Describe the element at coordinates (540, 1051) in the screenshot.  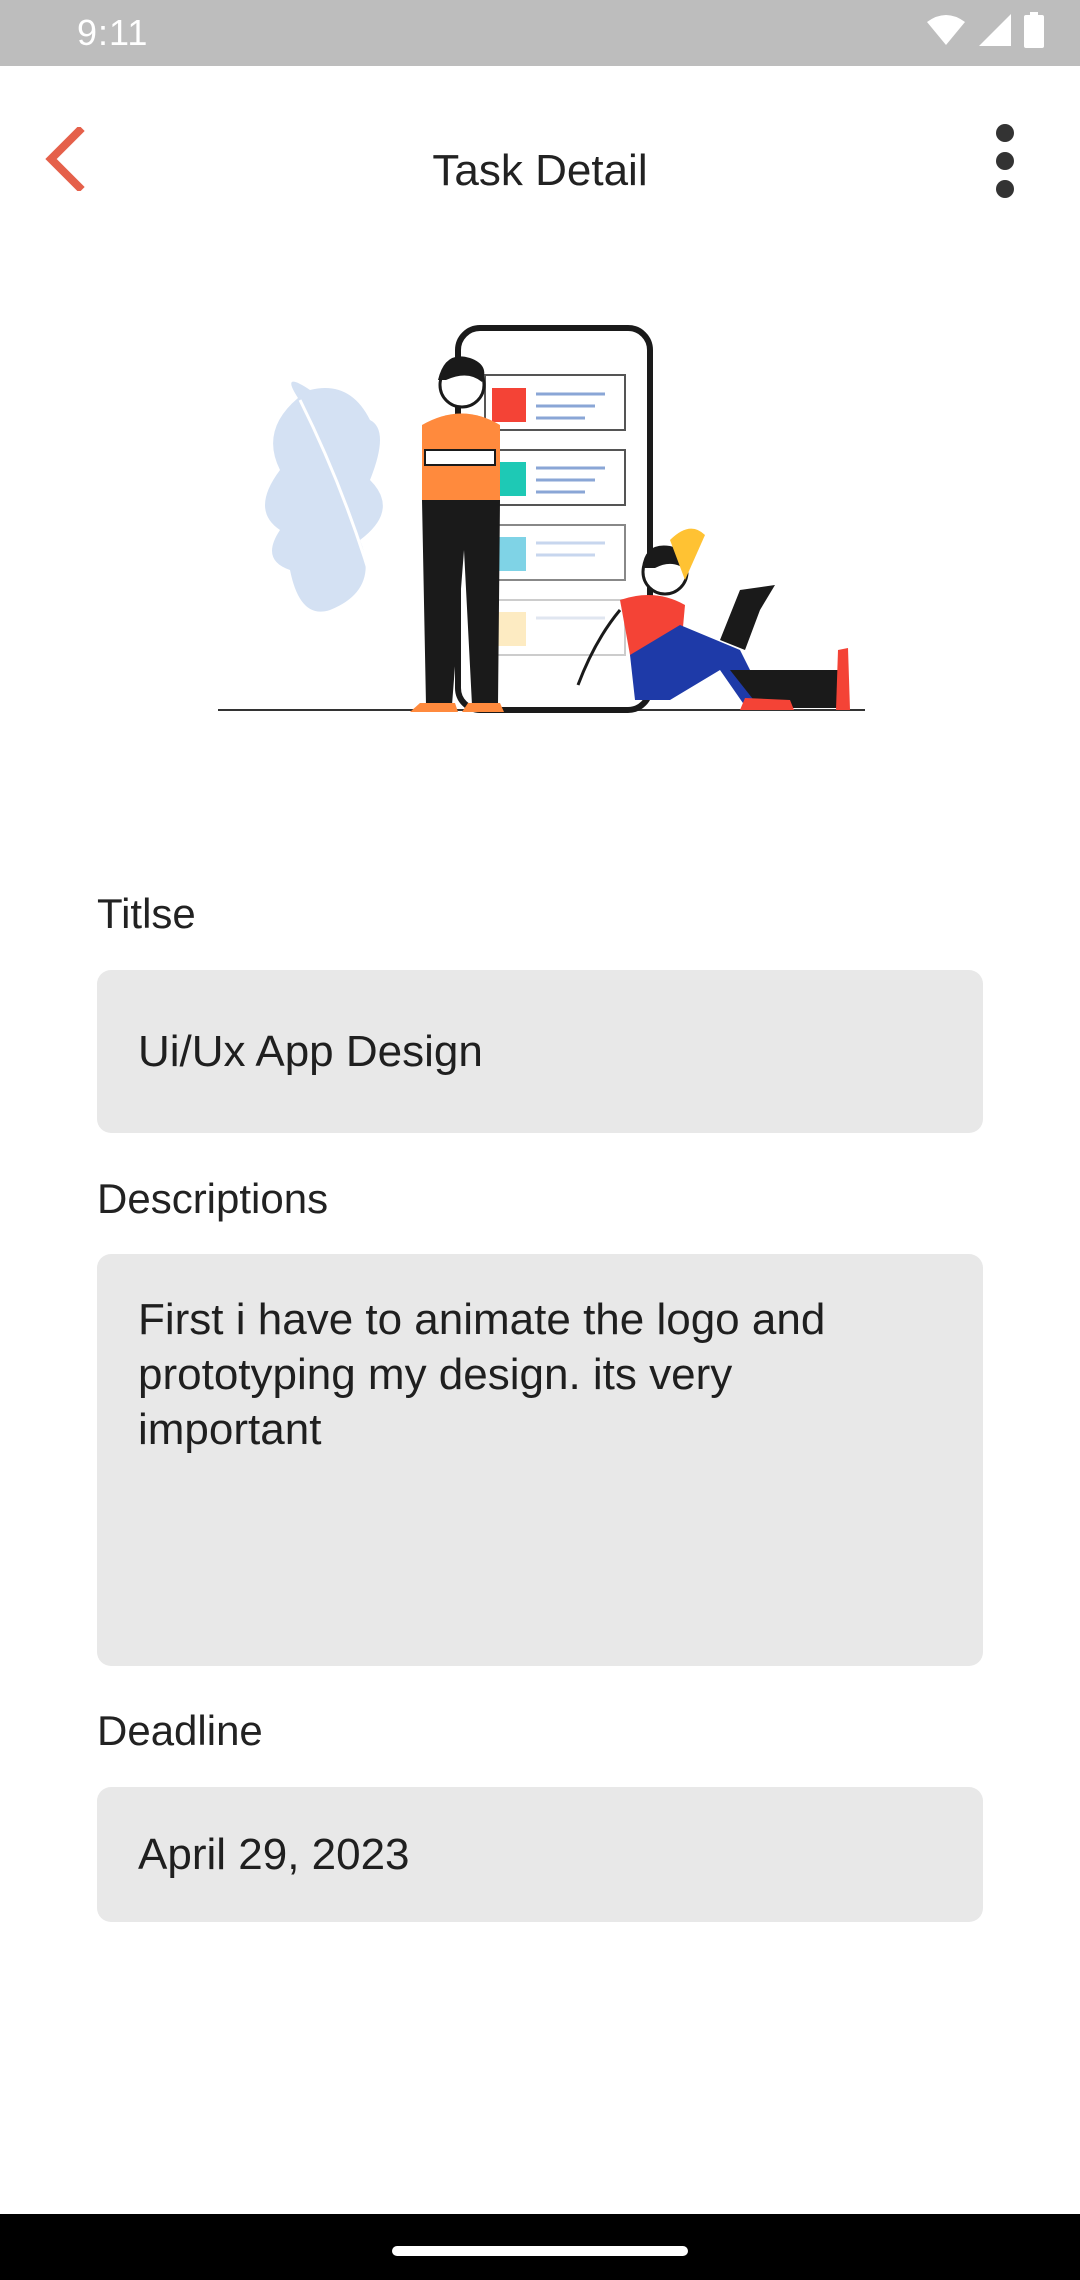
I see `title-input: Ui/Ux App Design` at that location.